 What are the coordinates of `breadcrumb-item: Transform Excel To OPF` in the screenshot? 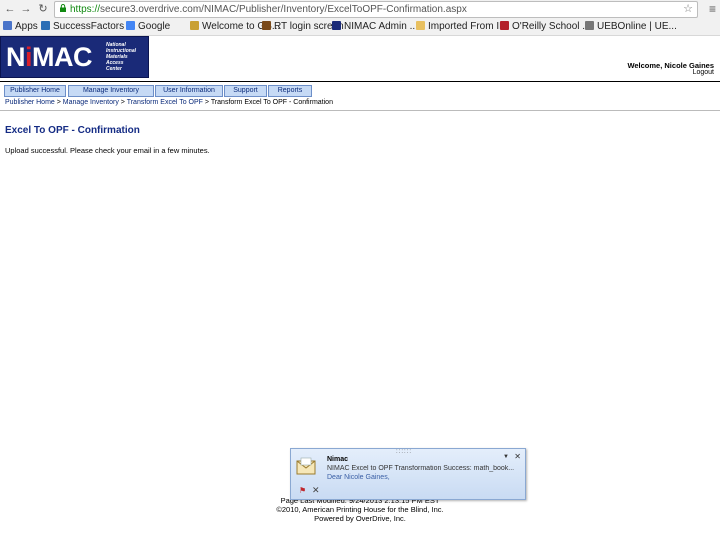 It's located at (165, 102).